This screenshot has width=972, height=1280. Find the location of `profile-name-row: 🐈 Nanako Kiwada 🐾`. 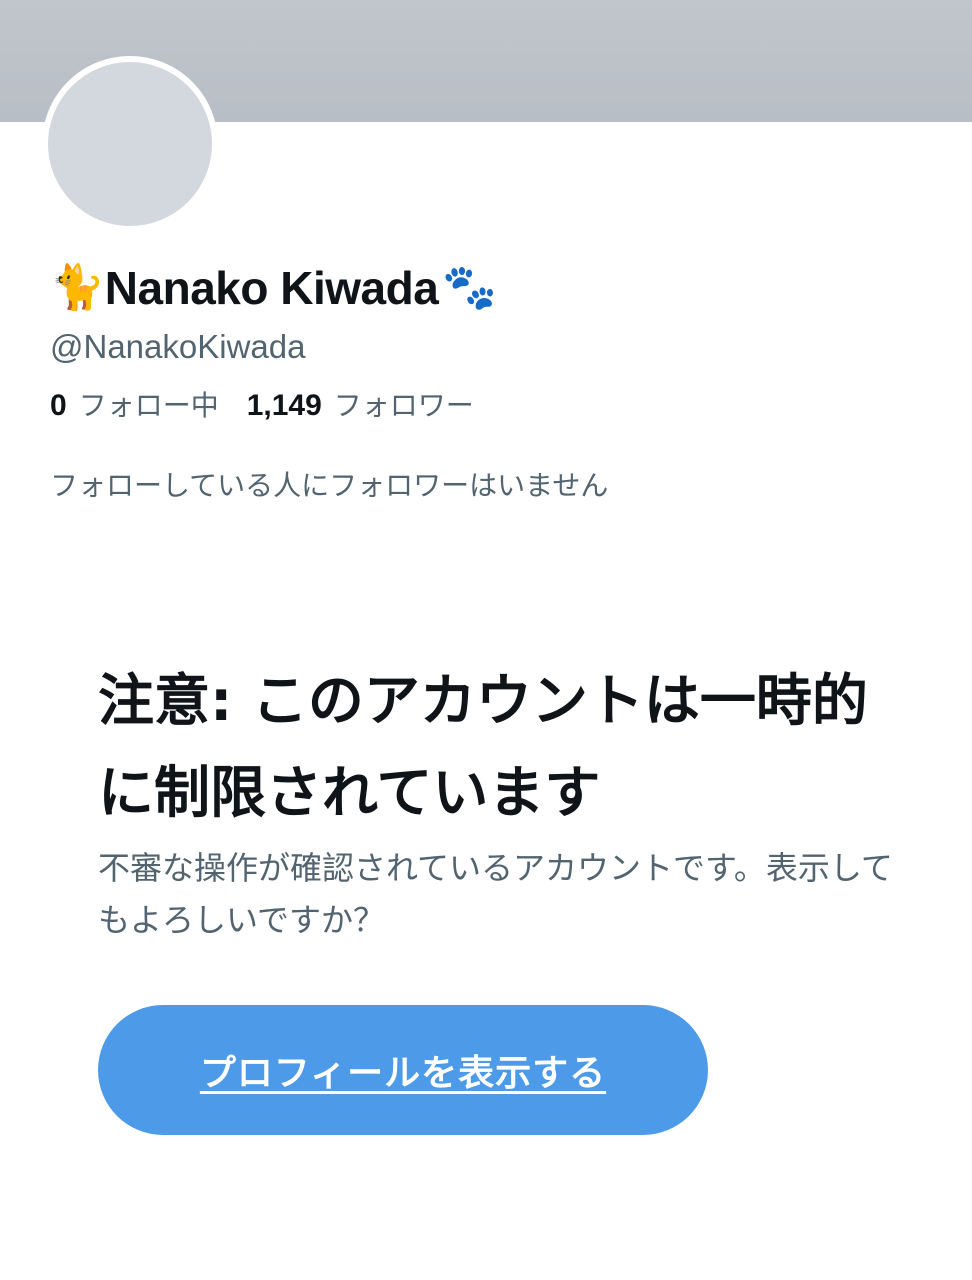

profile-name-row: 🐈 Nanako Kiwada 🐾 is located at coordinates (273, 288).